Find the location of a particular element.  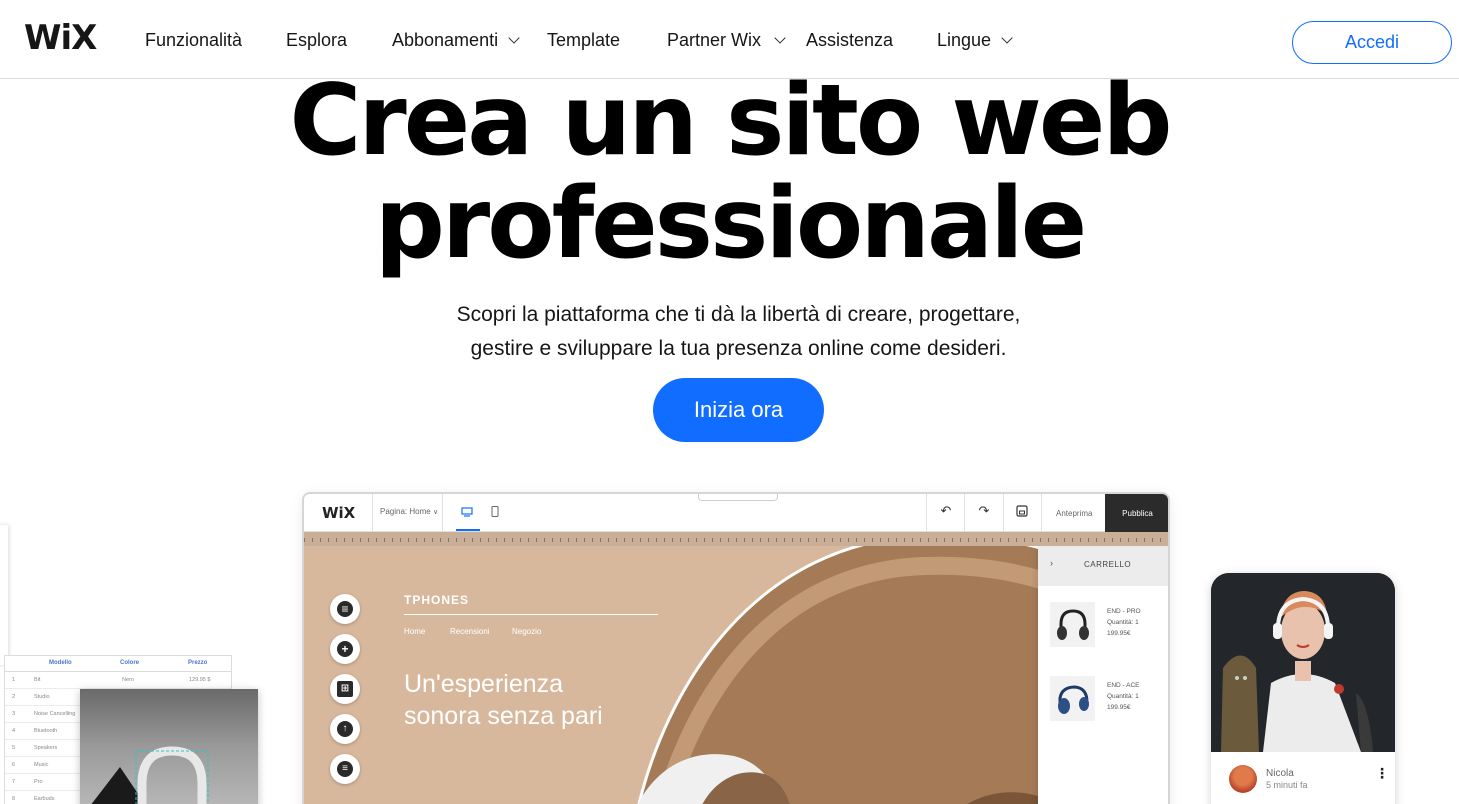

page-selector: Pagina: Home ∨ is located at coordinates (409, 511).